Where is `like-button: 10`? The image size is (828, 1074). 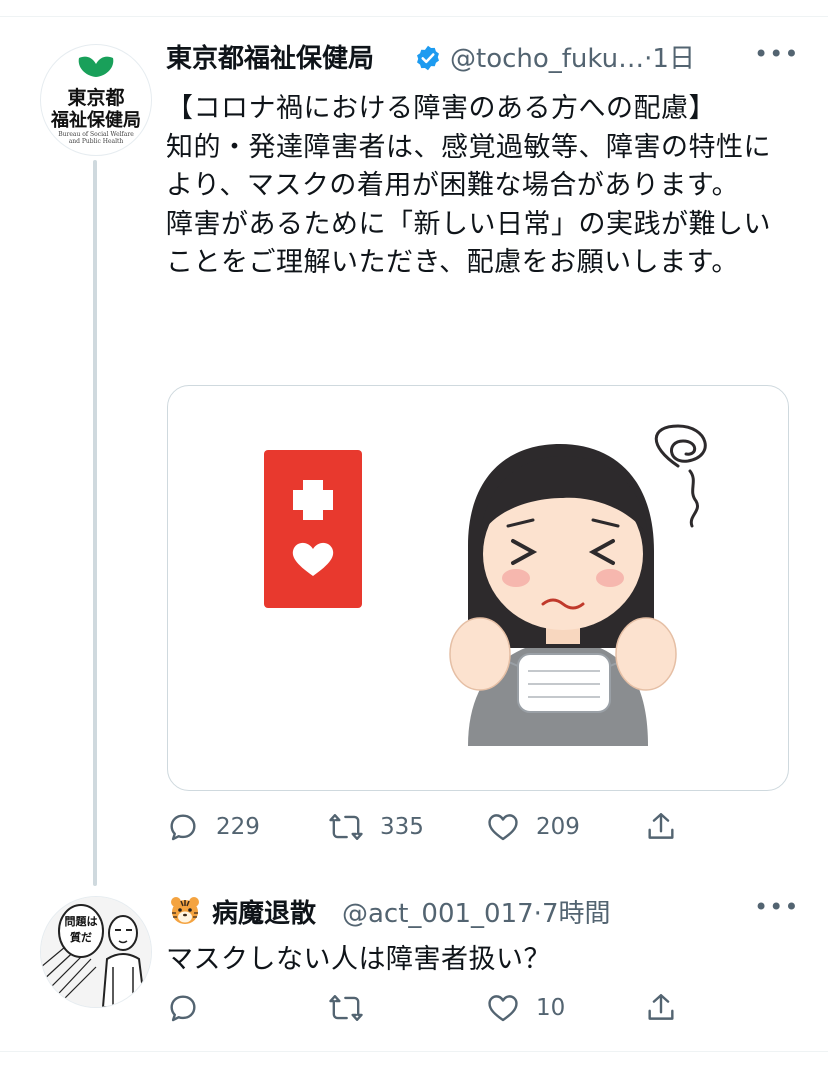
like-button: 10 is located at coordinates (525, 1008).